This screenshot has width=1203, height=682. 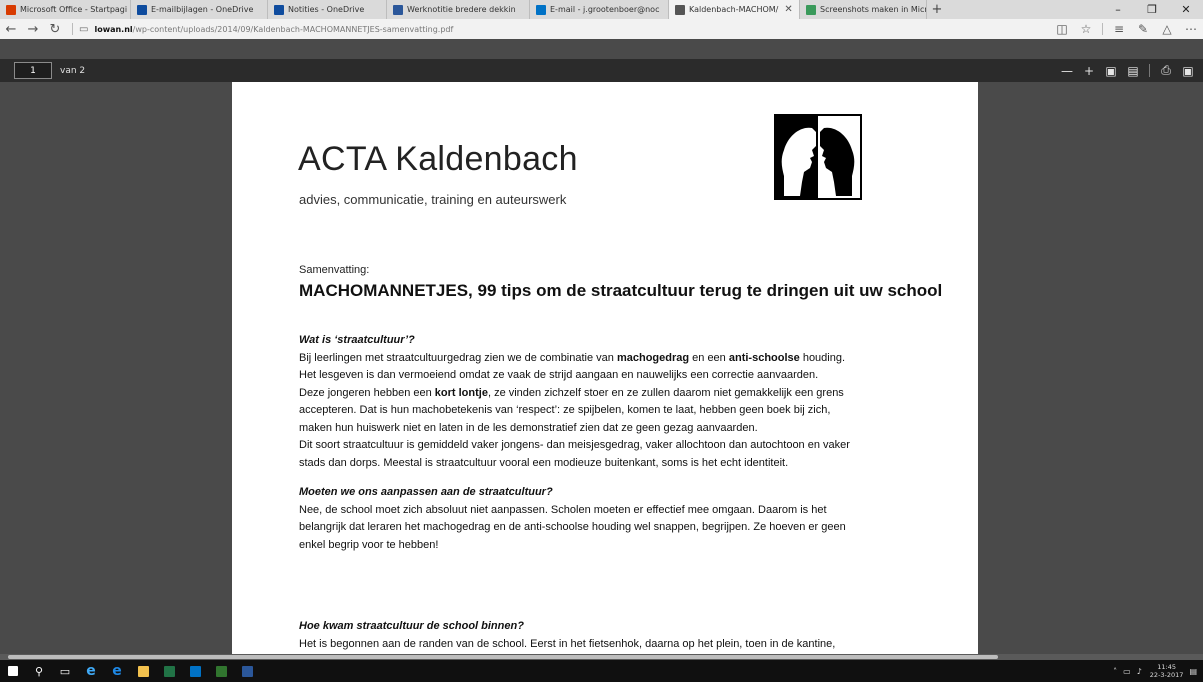 What do you see at coordinates (1166, 675) in the screenshot?
I see `clock-date: 22-3-2017` at bounding box center [1166, 675].